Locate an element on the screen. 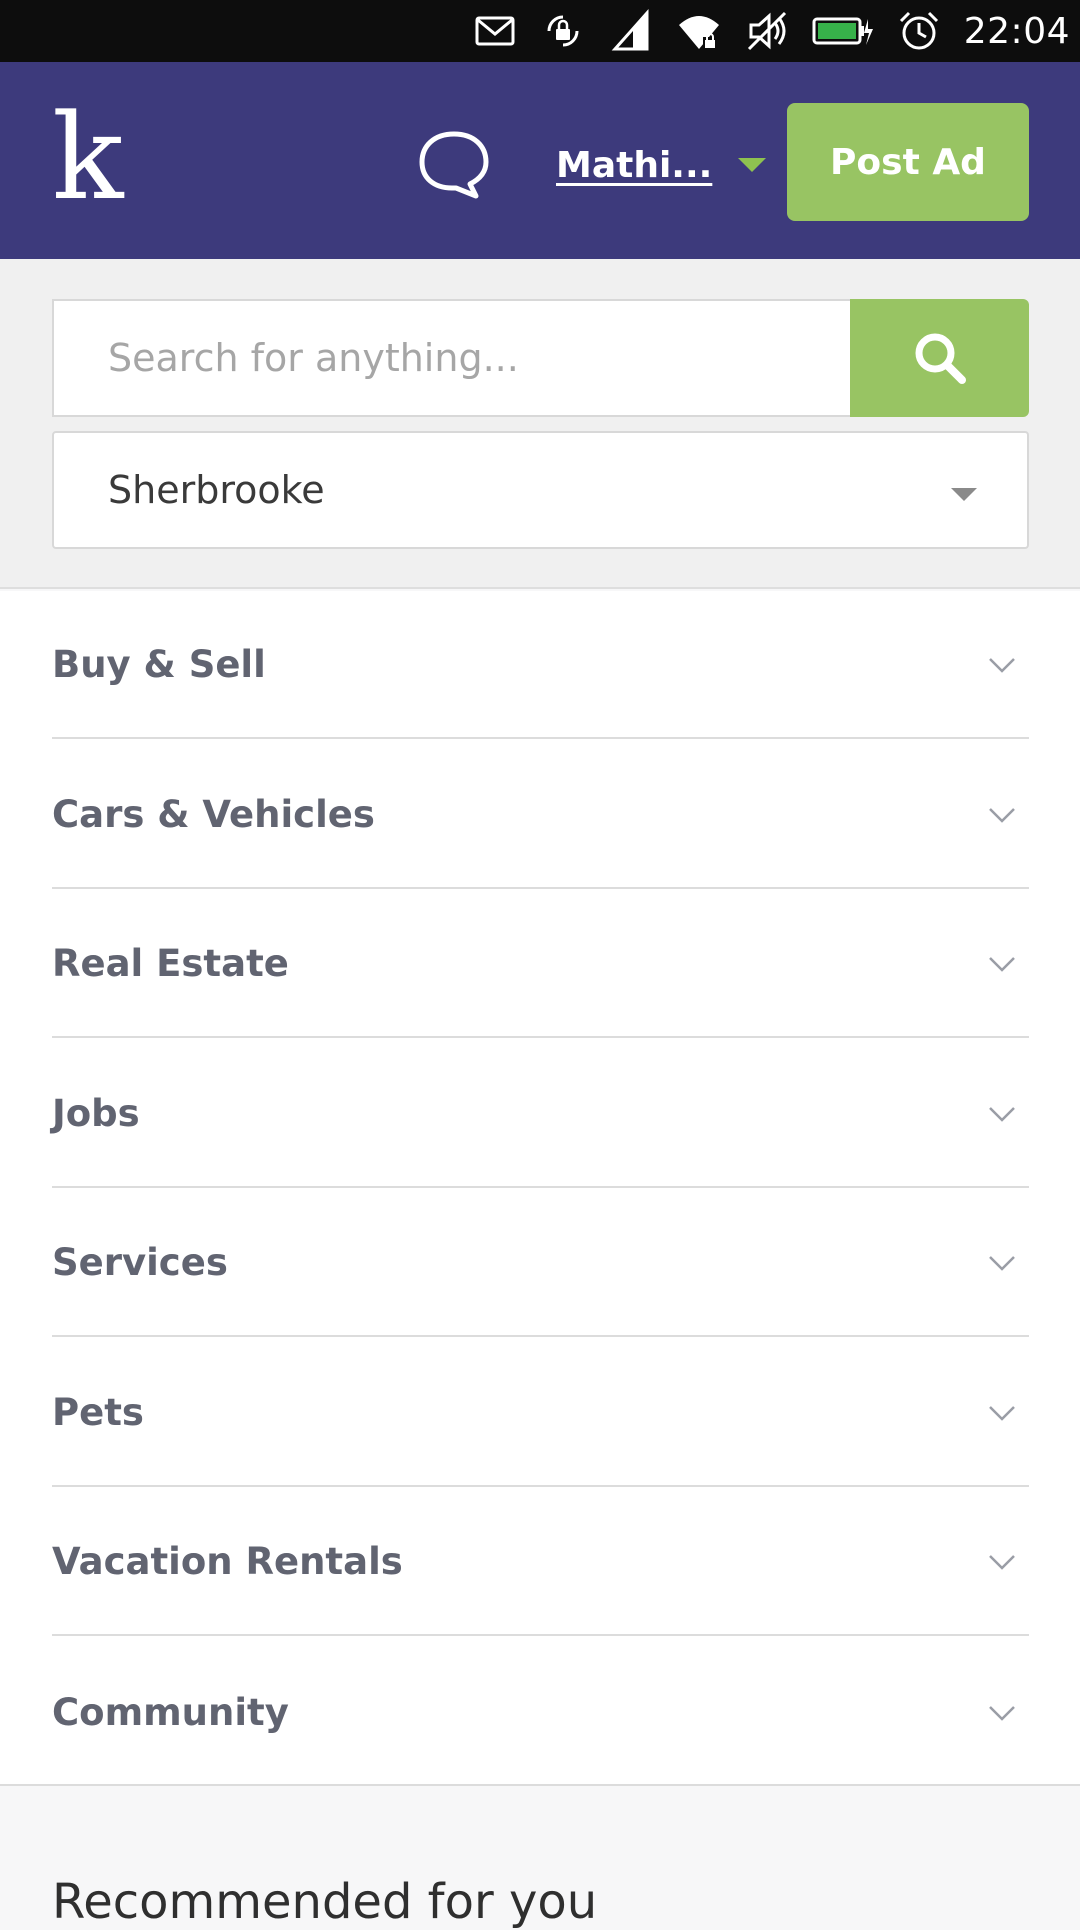  category-label: Jobs is located at coordinates (96, 1113).